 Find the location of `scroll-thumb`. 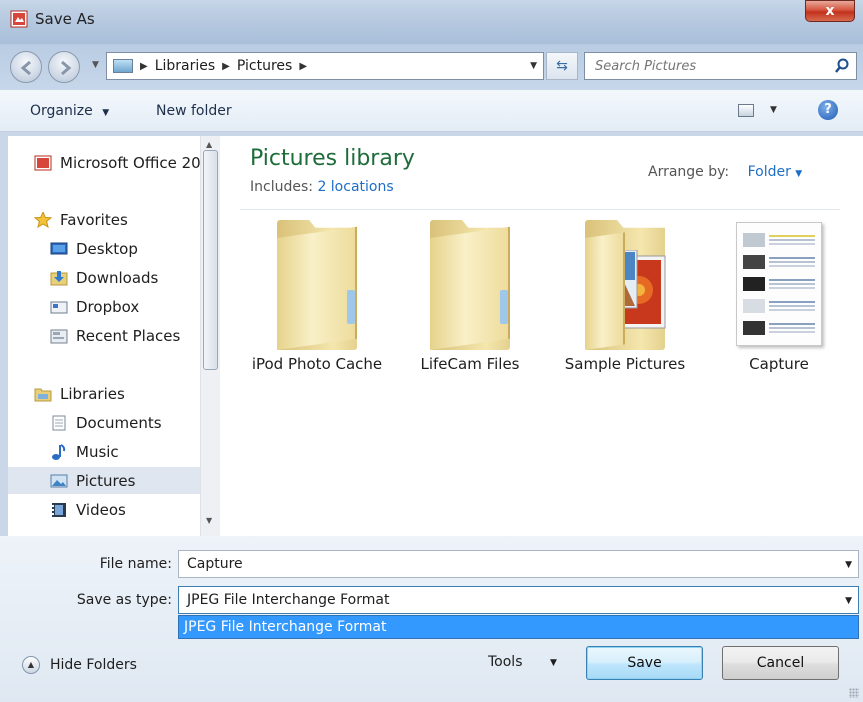

scroll-thumb is located at coordinates (210, 260).